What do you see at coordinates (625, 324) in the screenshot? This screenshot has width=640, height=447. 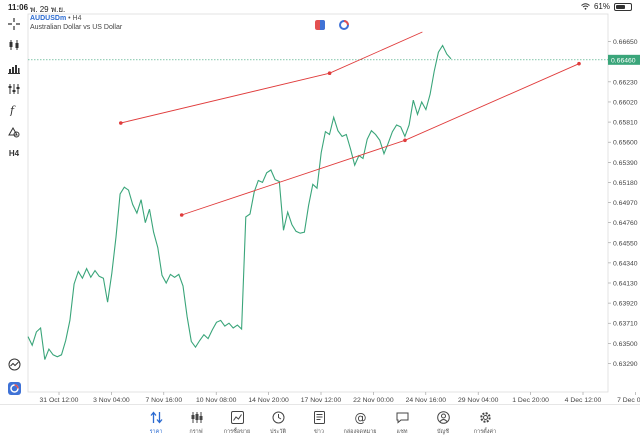 I see `y-tick-label: 0.63710` at bounding box center [625, 324].